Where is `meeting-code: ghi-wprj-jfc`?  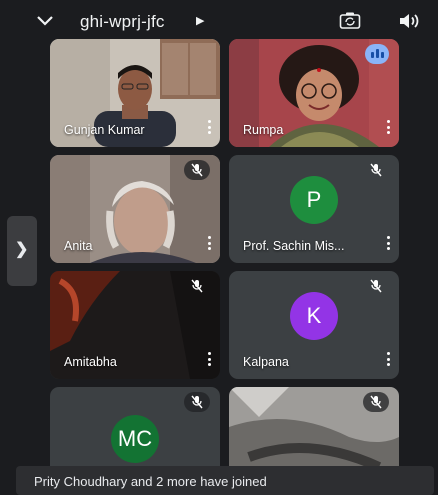 meeting-code: ghi-wprj-jfc is located at coordinates (122, 22).